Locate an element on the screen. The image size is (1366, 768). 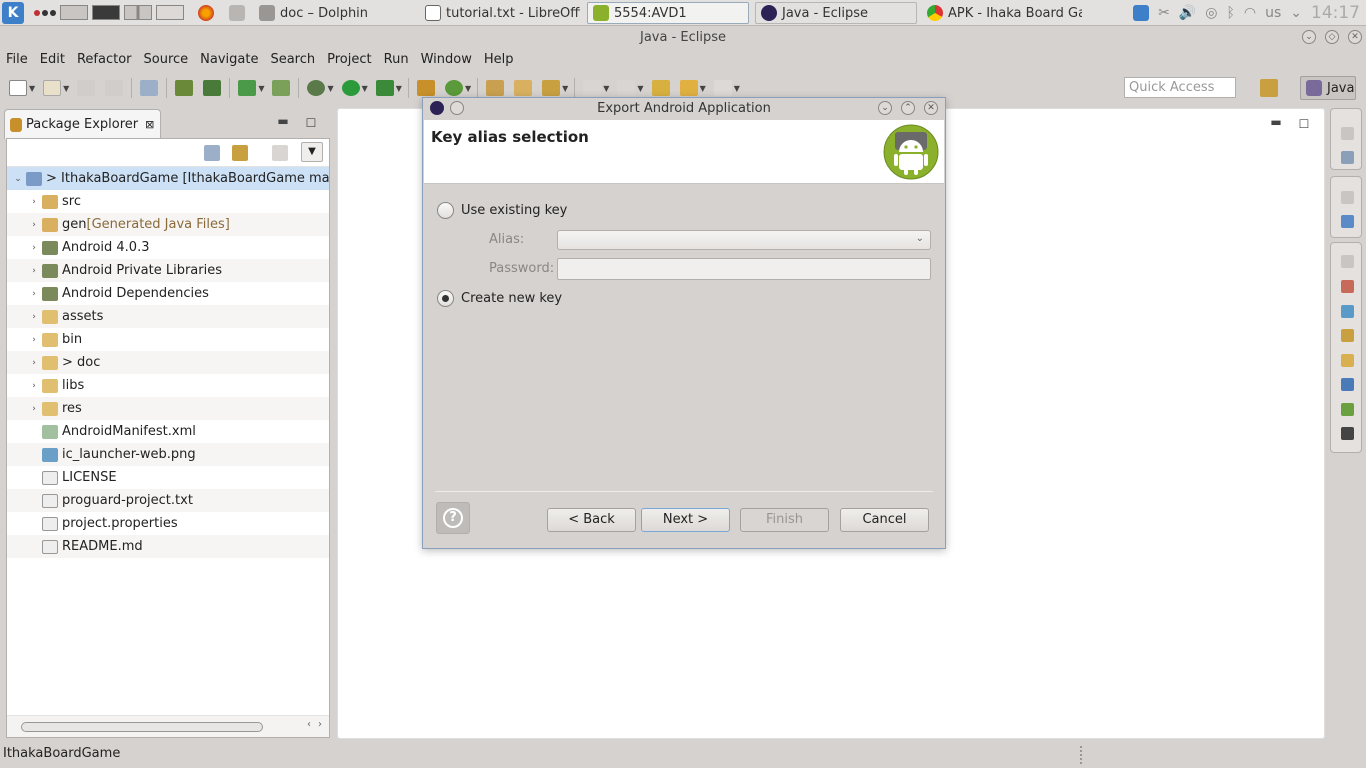
tree-item: › assets is located at coordinates (168, 316).